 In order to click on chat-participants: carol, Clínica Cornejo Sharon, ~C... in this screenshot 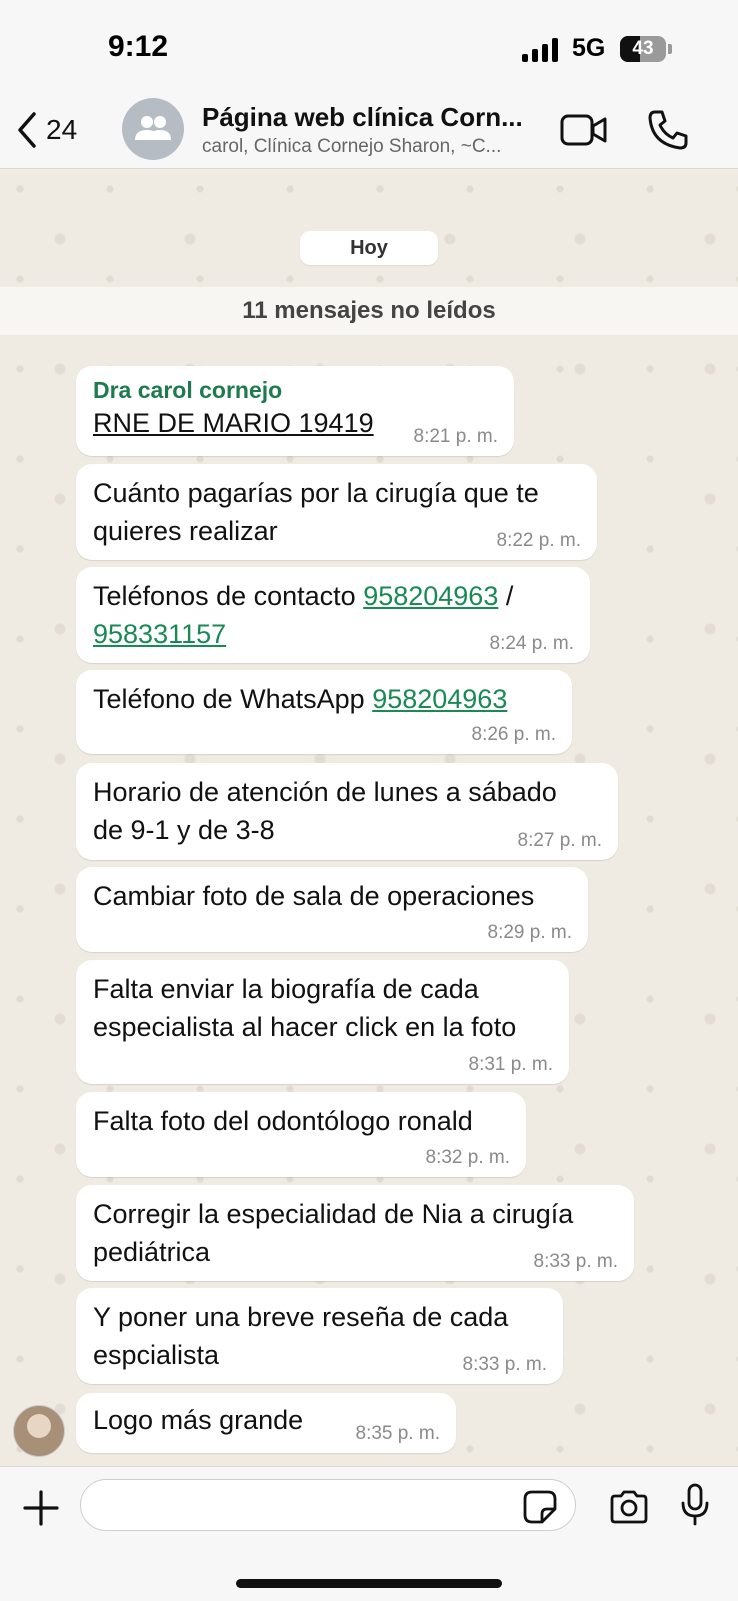, I will do `click(372, 147)`.